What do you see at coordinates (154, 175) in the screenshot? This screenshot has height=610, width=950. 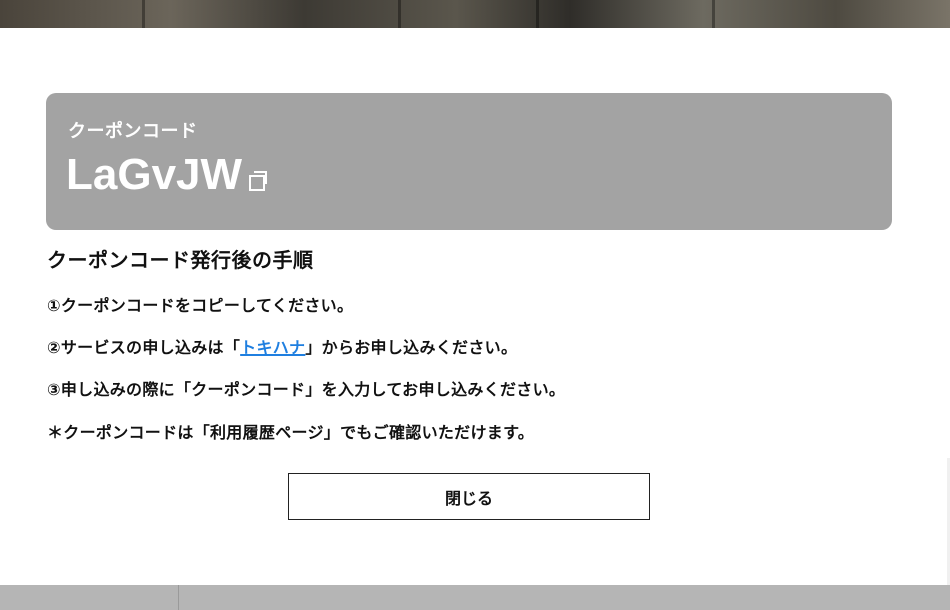 I see `coupon-code: LaGvJW` at bounding box center [154, 175].